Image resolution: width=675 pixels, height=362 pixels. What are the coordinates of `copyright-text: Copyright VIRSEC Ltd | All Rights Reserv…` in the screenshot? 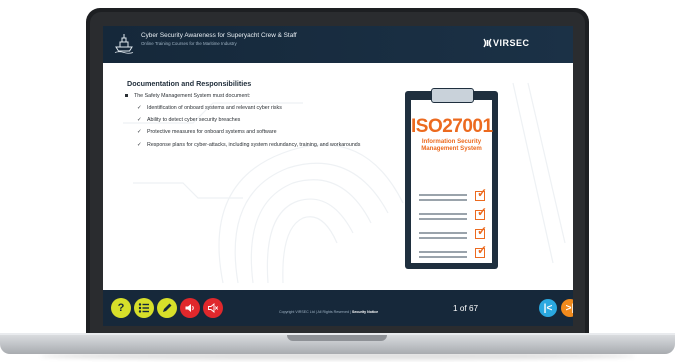 It's located at (328, 312).